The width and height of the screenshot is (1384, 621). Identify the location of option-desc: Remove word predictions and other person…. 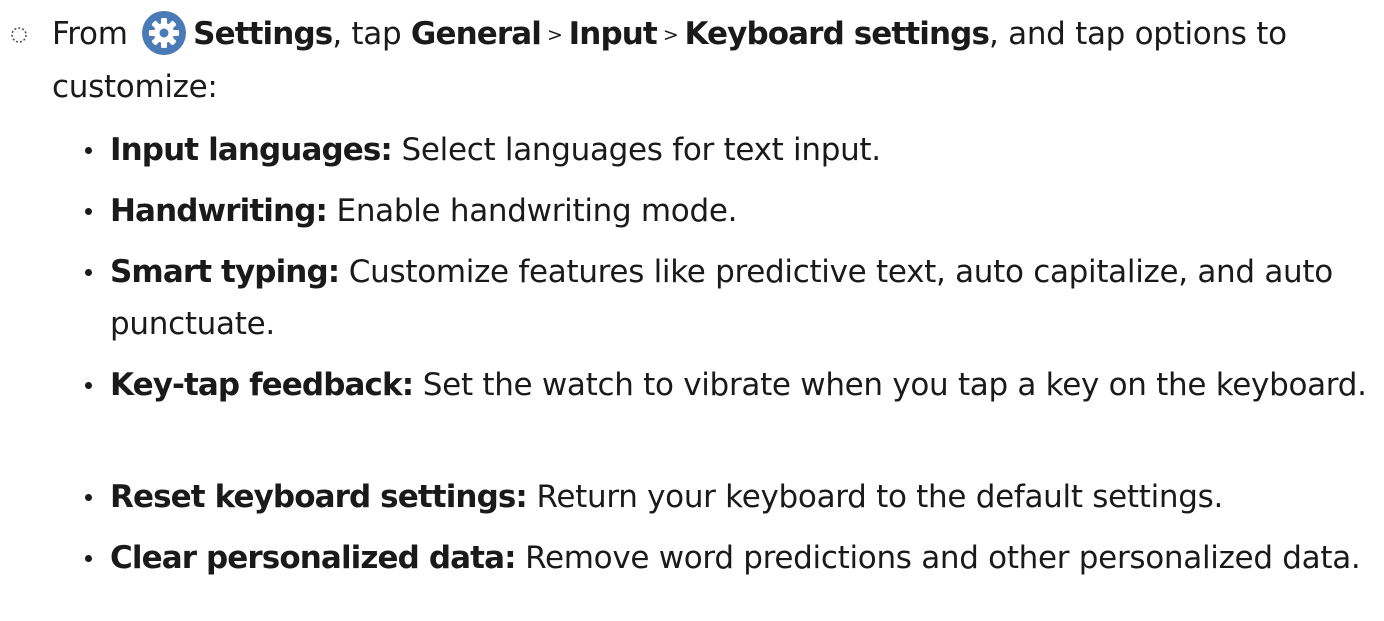
(938, 558).